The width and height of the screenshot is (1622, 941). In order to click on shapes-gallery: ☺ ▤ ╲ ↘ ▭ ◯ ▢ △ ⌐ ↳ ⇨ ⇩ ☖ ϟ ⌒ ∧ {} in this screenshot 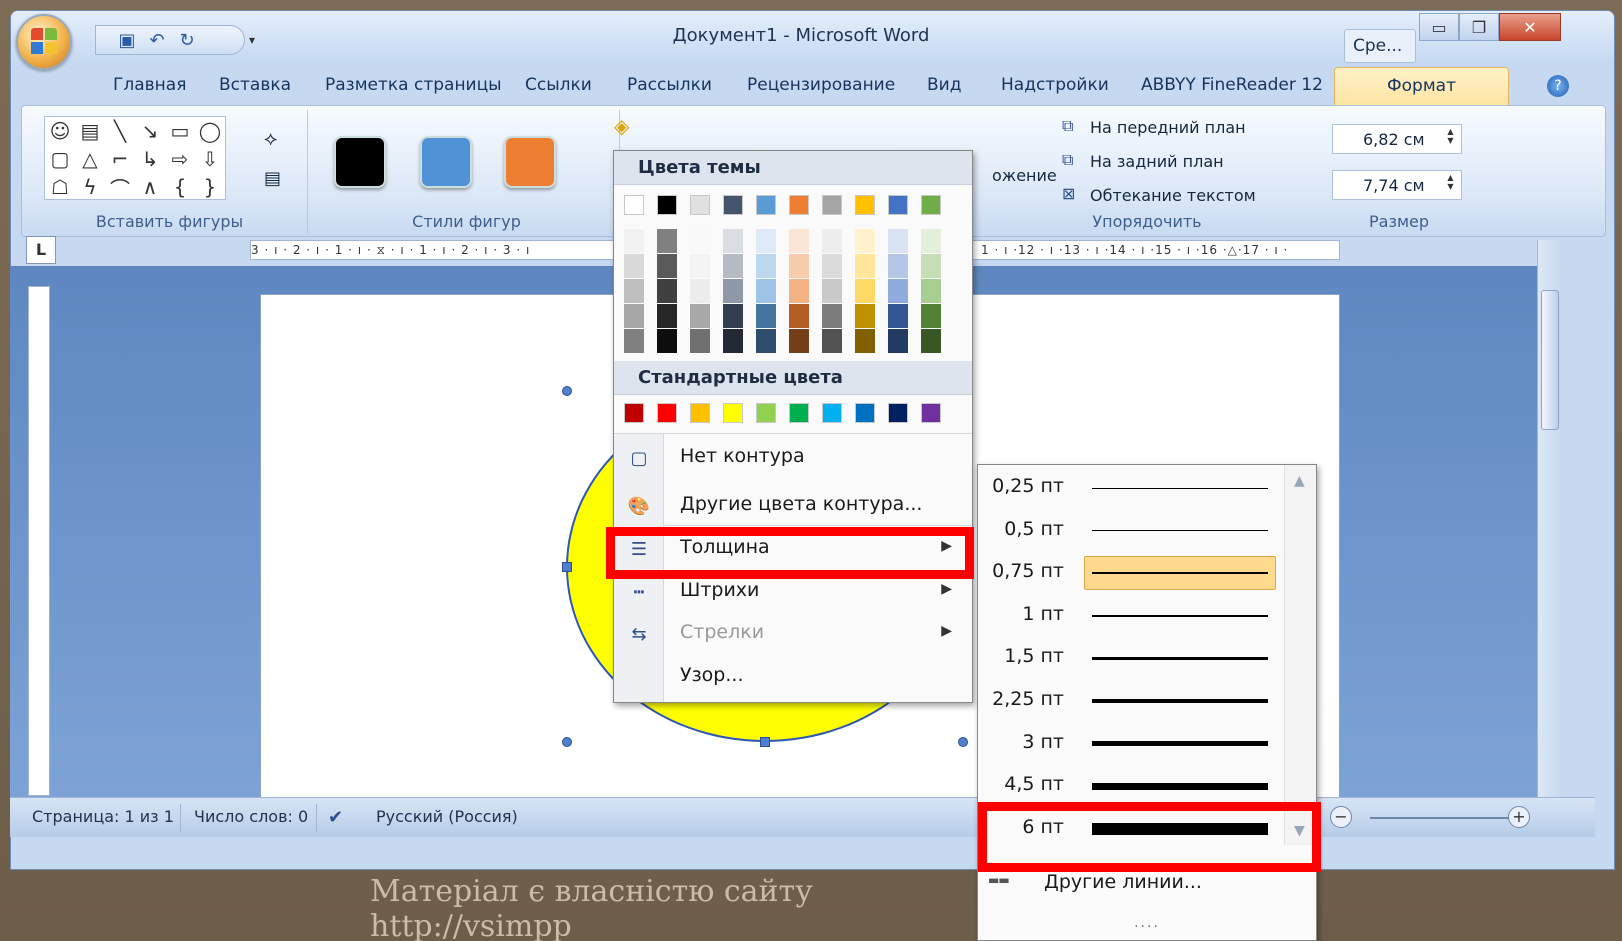, I will do `click(135, 158)`.